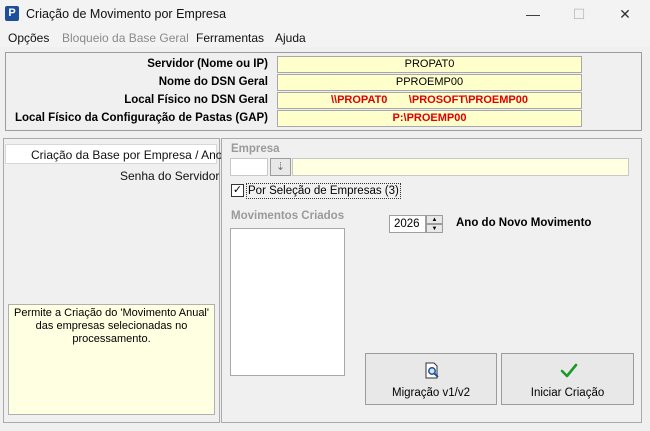 The width and height of the screenshot is (650, 431). Describe the element at coordinates (579, 14) in the screenshot. I see `maximize-button: ☐` at that location.